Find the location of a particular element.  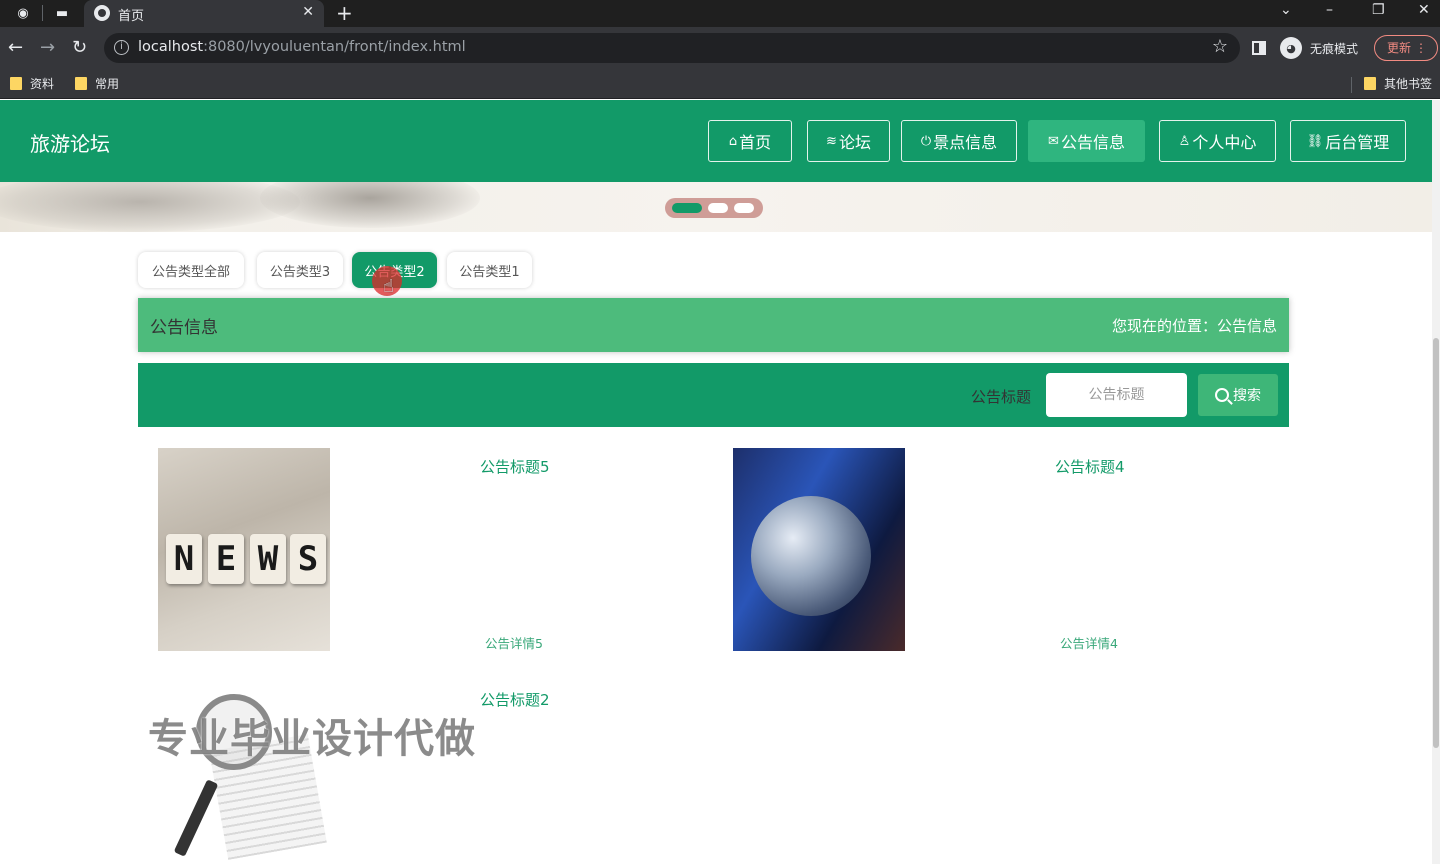

side-panel-icon is located at coordinates (1259, 48).